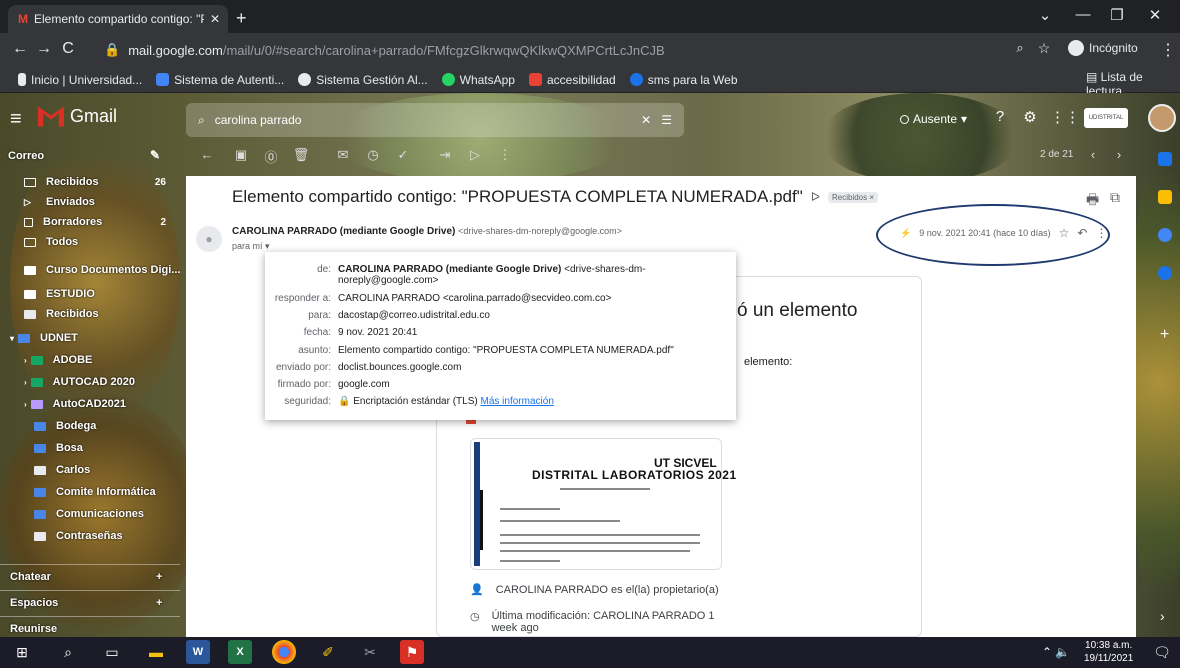  What do you see at coordinates (207, 154) in the screenshot?
I see `back-to-search-icon: ←` at bounding box center [207, 154].